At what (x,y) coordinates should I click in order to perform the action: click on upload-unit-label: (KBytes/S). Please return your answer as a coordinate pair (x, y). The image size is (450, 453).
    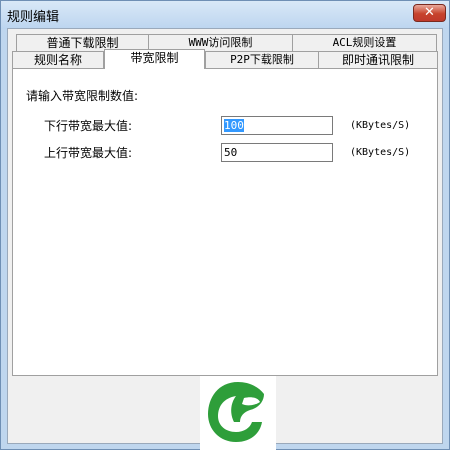
    Looking at the image, I should click on (380, 152).